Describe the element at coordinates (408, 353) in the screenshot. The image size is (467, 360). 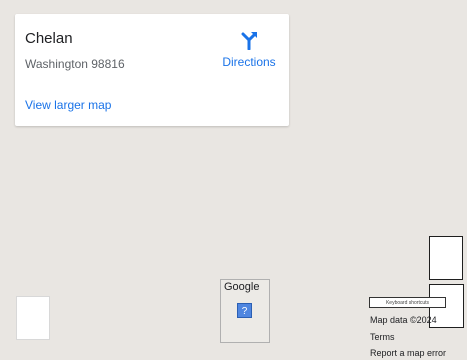
I see `report-map-error-link: Report a map error` at that location.